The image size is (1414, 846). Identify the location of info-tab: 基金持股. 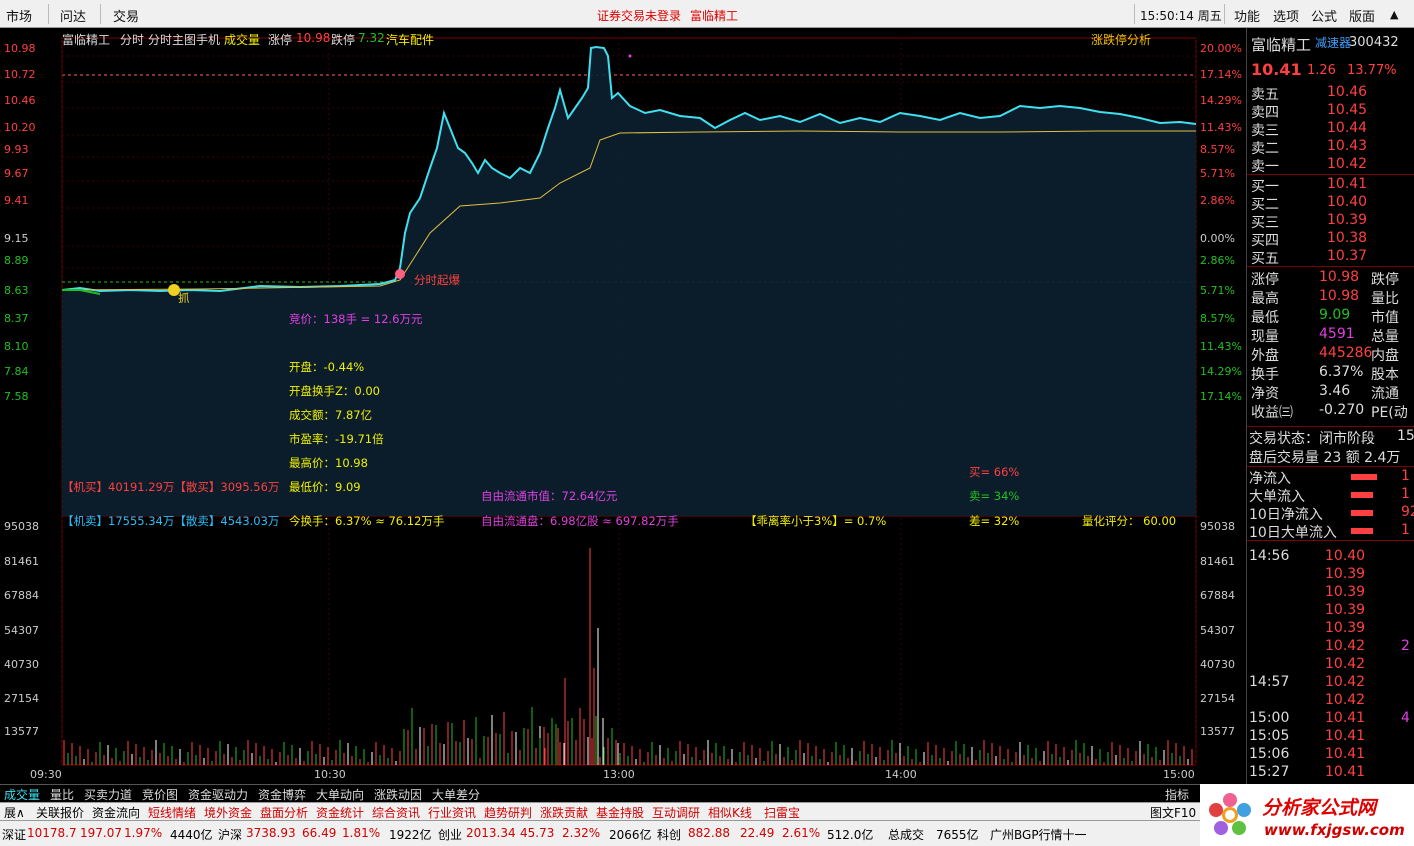
(620, 812).